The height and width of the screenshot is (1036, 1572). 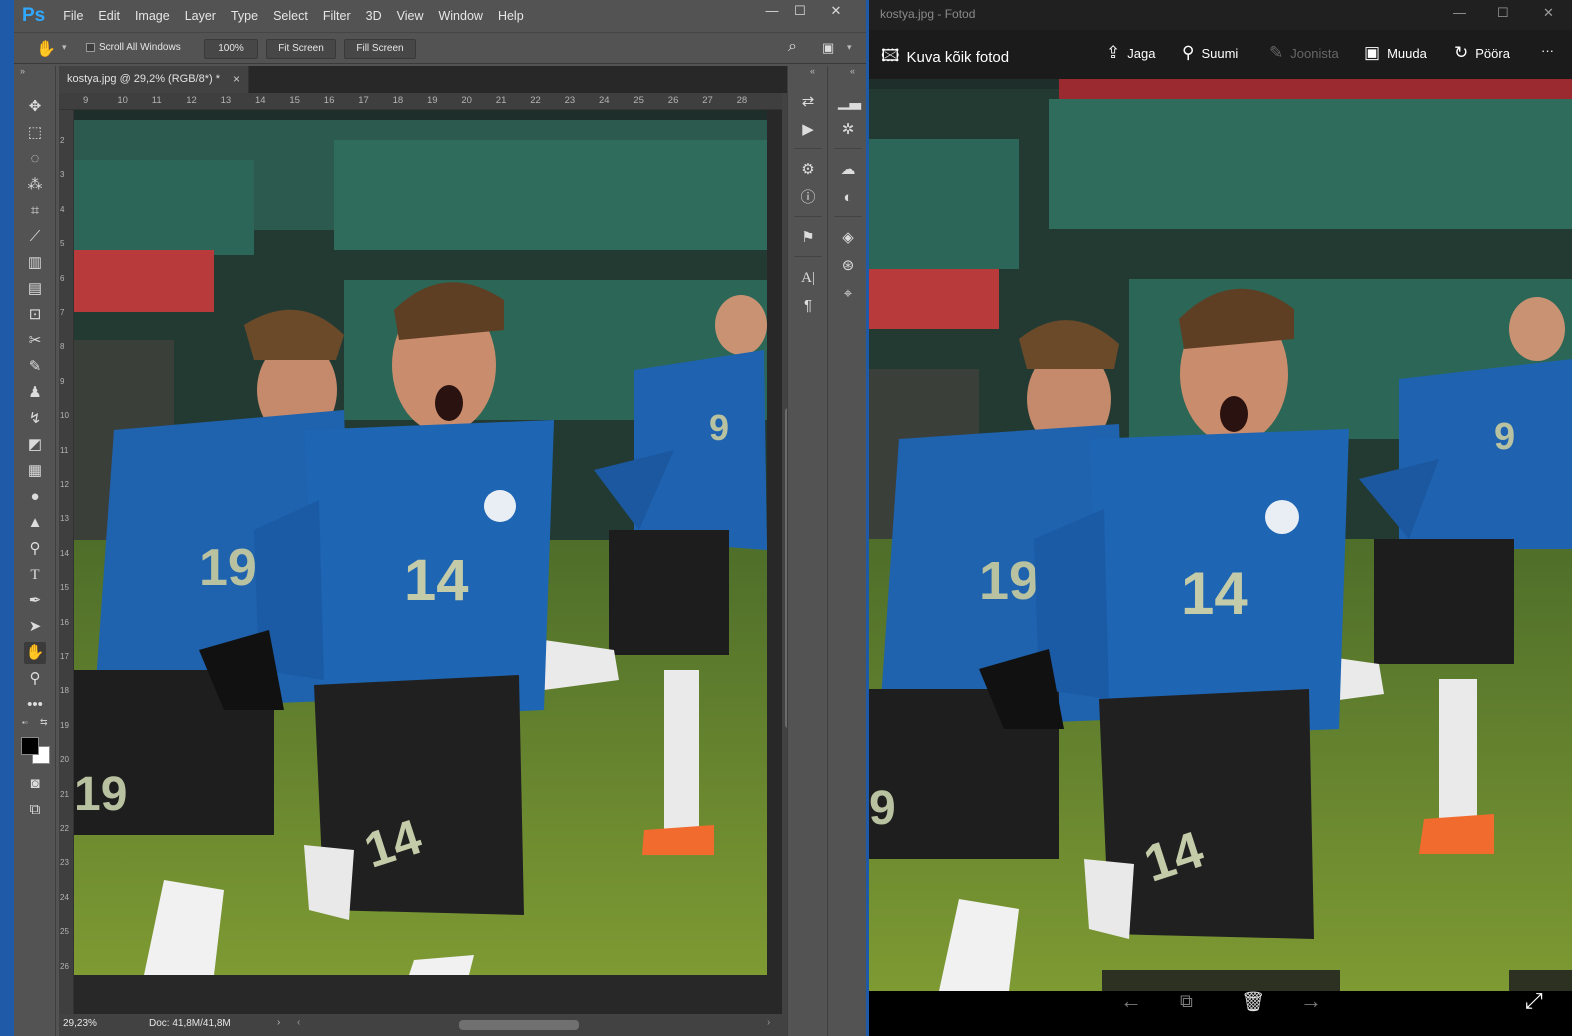 I want to click on scroll-all-windows-checkbox: Scroll All Windows, so click(x=133, y=47).